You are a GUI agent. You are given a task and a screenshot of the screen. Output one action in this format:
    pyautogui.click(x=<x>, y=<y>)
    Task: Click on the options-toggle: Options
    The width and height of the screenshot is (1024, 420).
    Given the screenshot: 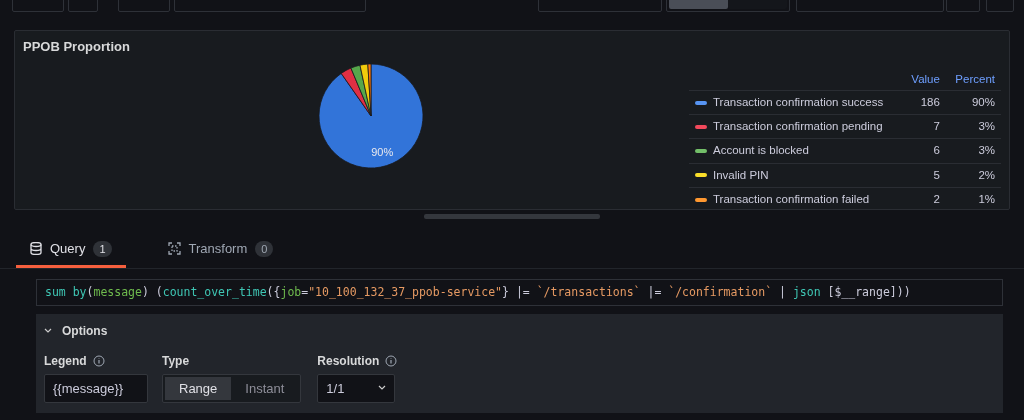 What is the action you would take?
    pyautogui.click(x=76, y=330)
    